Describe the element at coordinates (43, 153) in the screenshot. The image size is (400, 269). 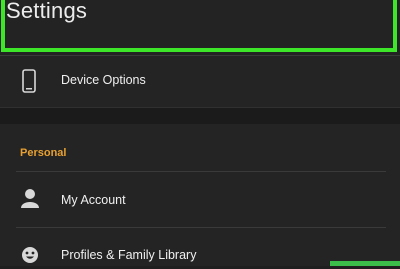
I see `personal-section-label: Personal` at that location.